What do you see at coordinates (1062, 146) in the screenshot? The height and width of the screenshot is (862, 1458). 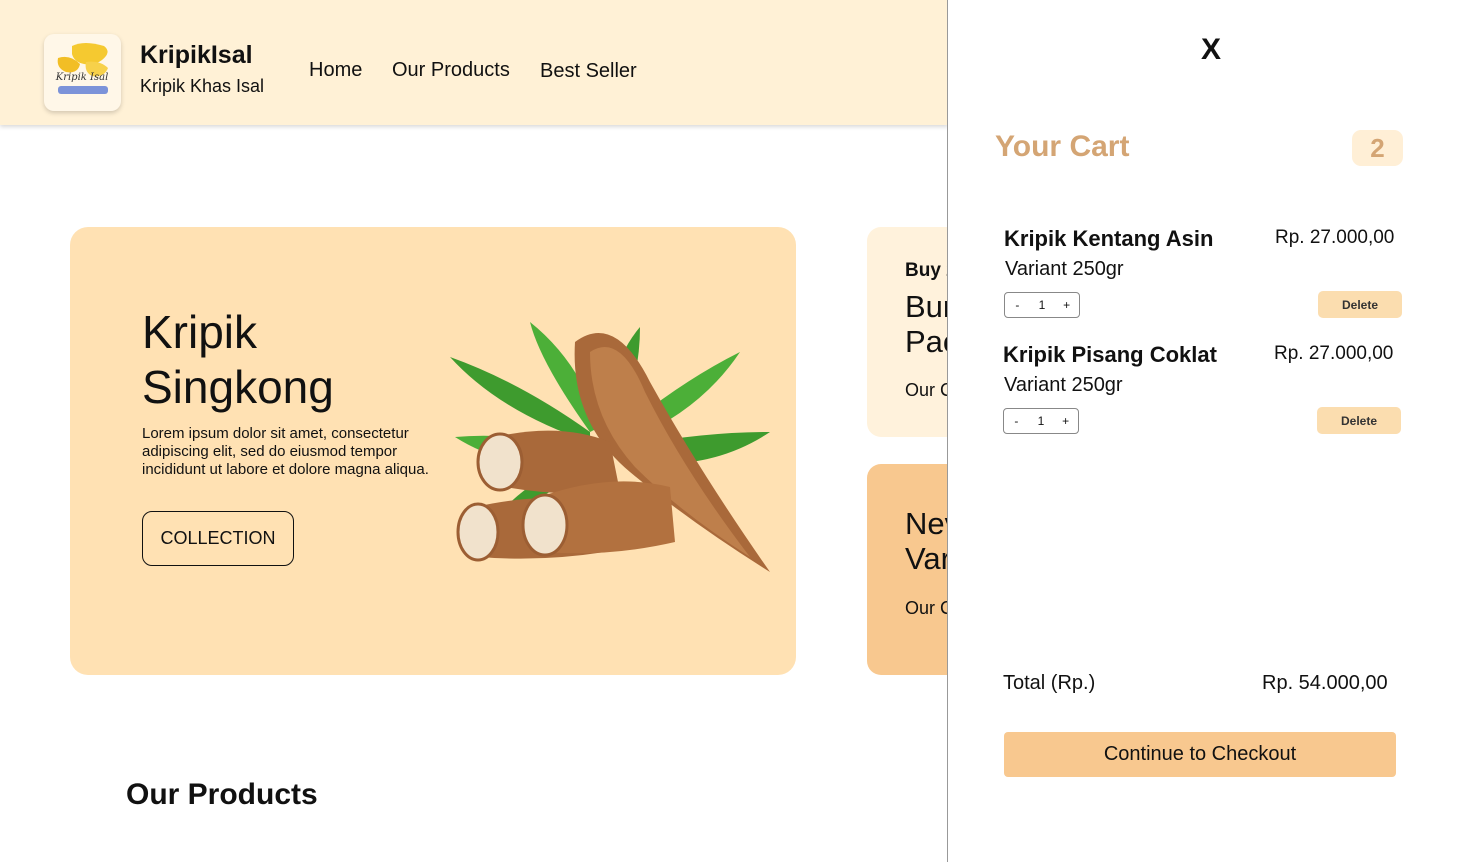 I see `cart-title: Your Cart` at bounding box center [1062, 146].